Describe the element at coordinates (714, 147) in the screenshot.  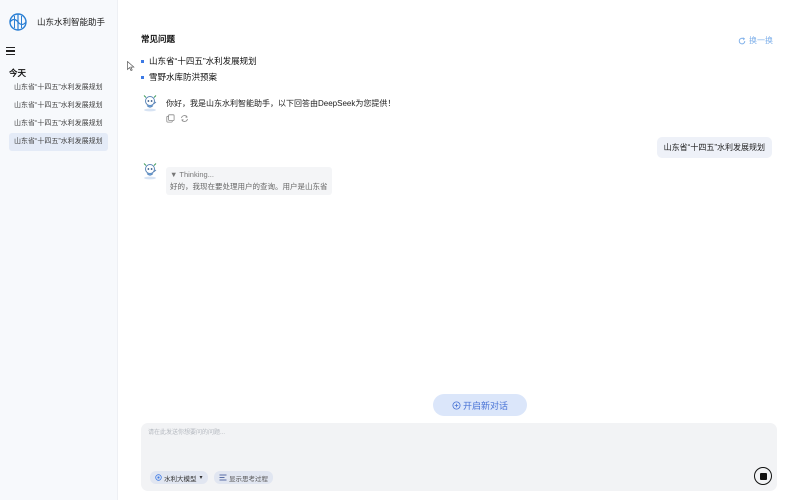
I see `user-message: 山东省“十四五”水利发展规划` at that location.